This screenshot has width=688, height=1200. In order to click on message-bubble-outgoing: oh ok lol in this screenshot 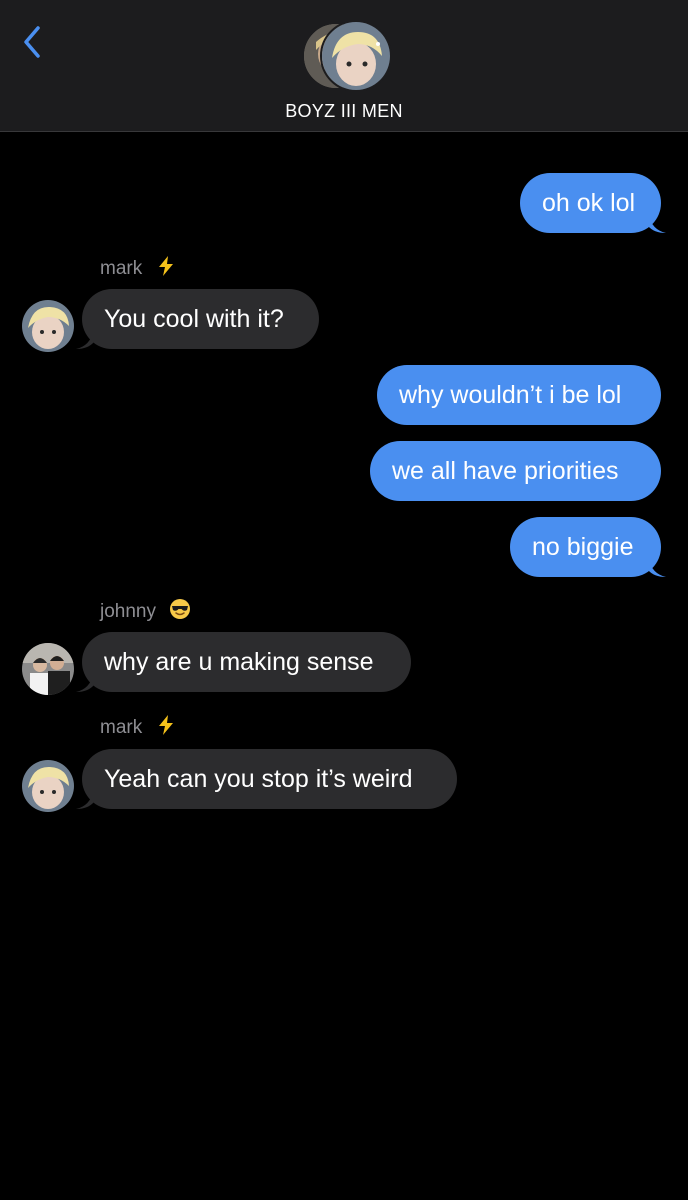, I will do `click(590, 203)`.